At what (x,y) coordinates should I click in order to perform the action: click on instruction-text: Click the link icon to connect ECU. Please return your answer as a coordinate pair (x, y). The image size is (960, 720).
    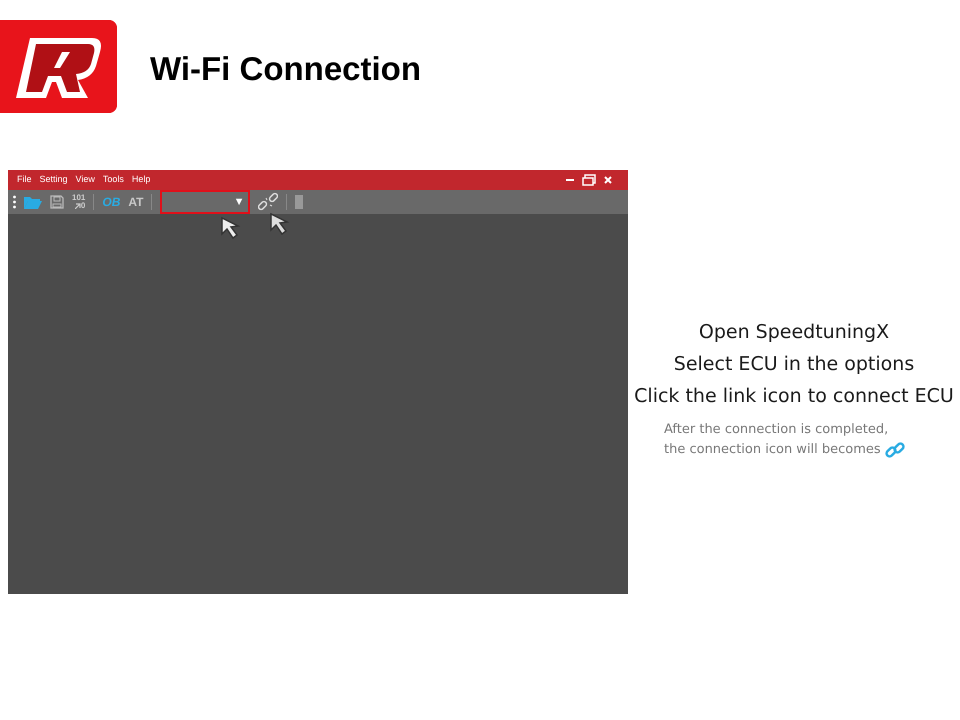
    Looking at the image, I should click on (794, 396).